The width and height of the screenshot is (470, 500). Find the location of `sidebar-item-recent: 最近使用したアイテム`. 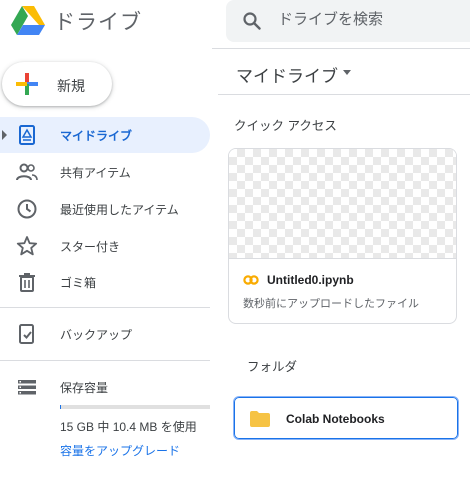

sidebar-item-recent: 最近使用したアイテム is located at coordinates (105, 209).